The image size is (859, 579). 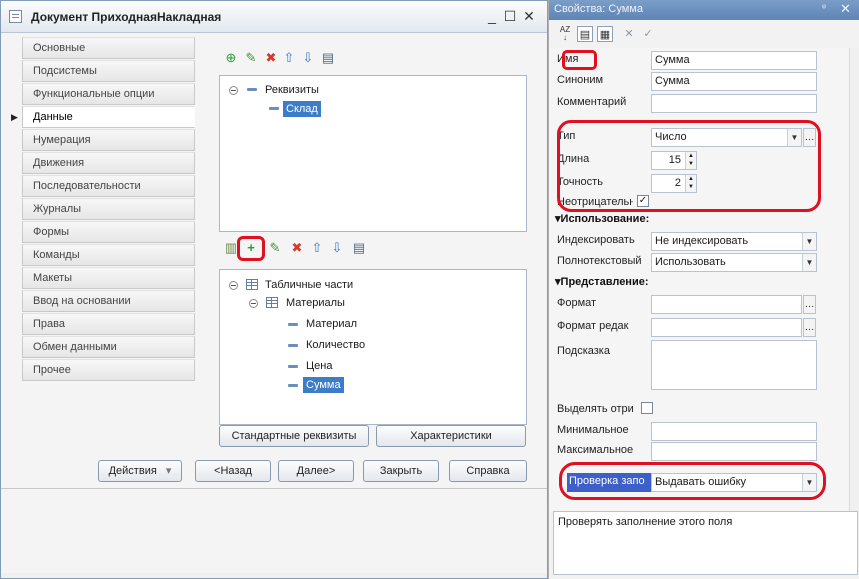 What do you see at coordinates (583, 351) in the screenshot?
I see `prop-label-tooltip: Подсказка` at bounding box center [583, 351].